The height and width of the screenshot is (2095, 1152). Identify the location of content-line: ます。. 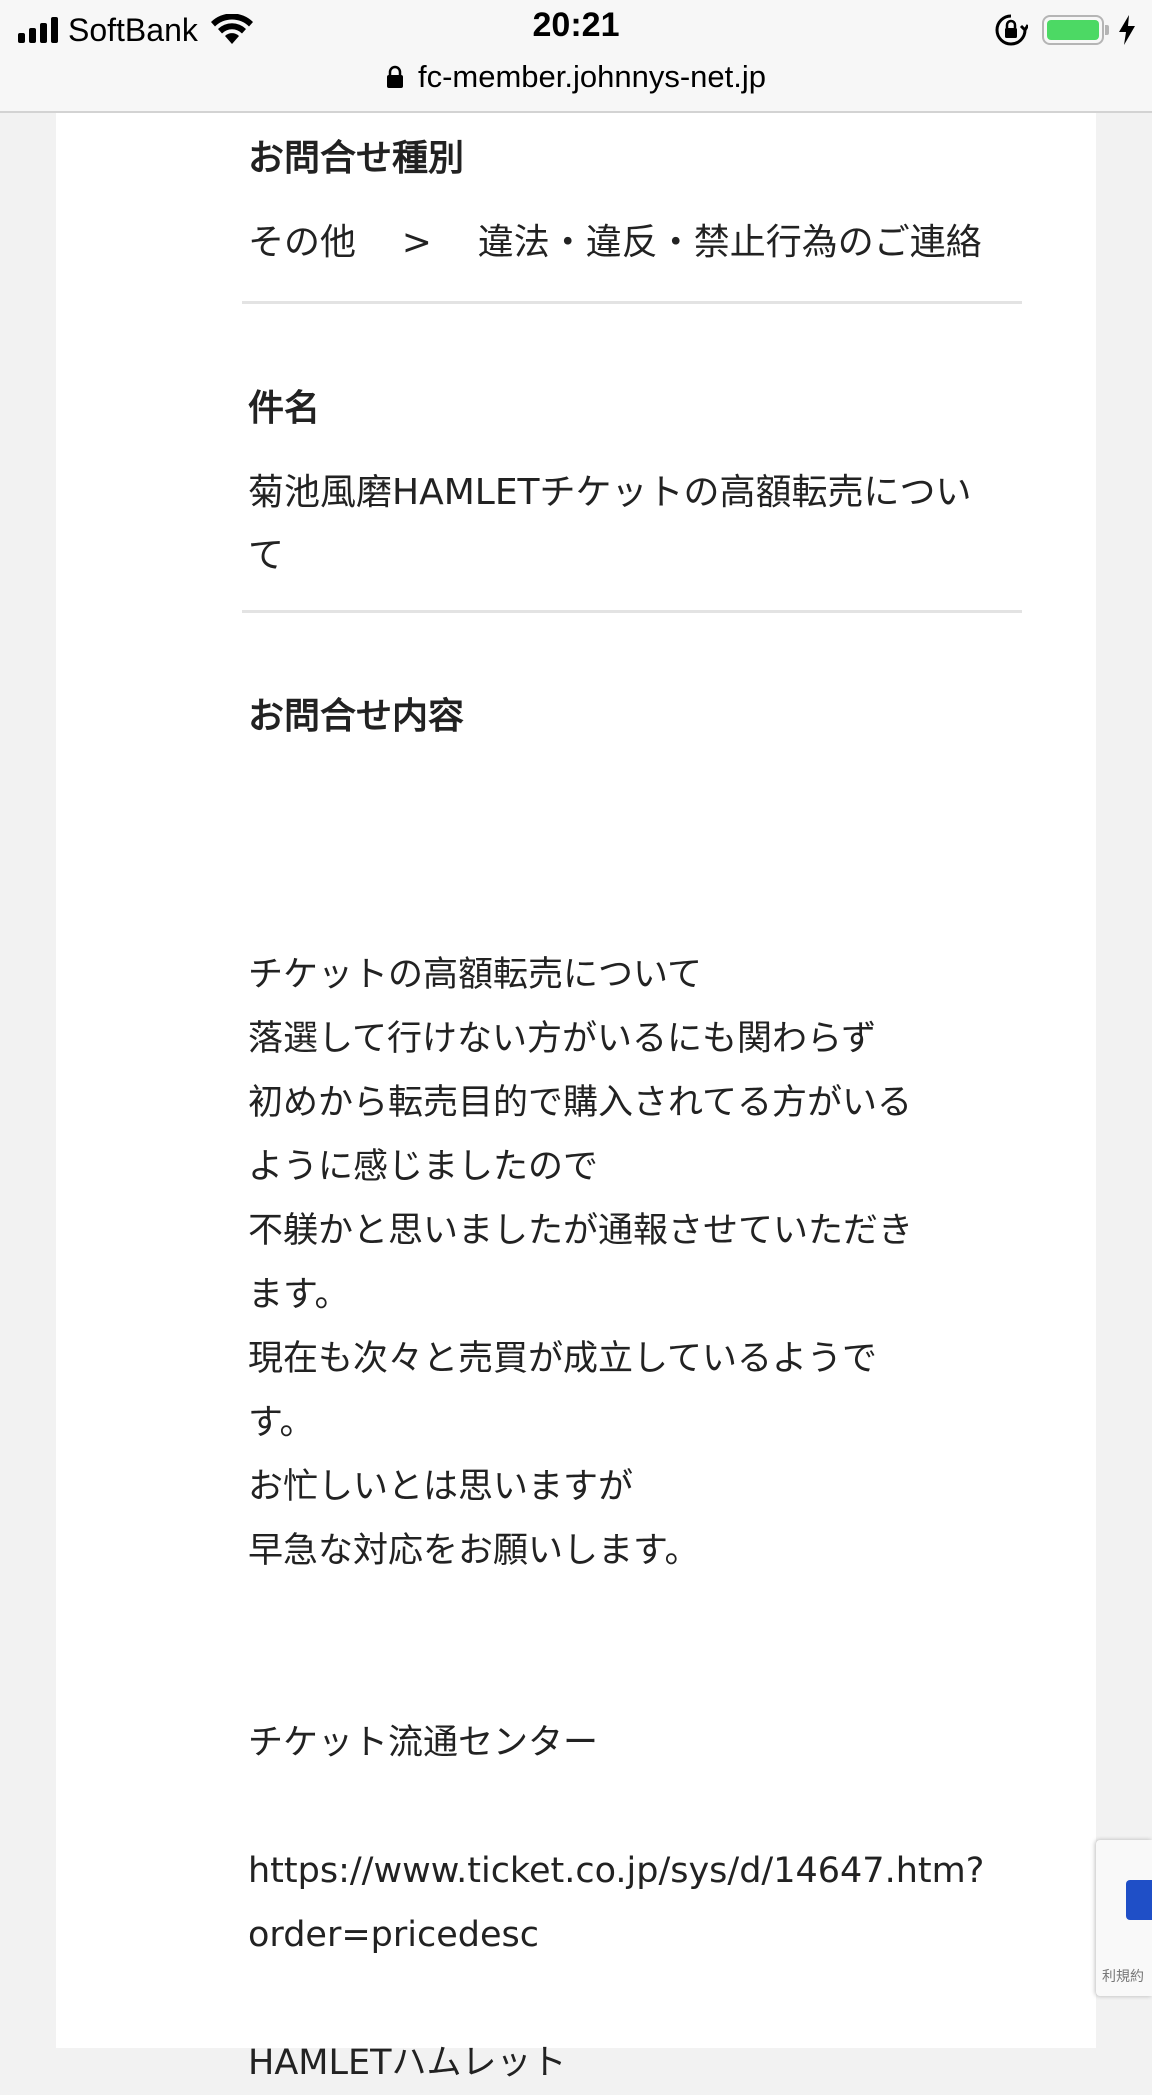
(299, 1295).